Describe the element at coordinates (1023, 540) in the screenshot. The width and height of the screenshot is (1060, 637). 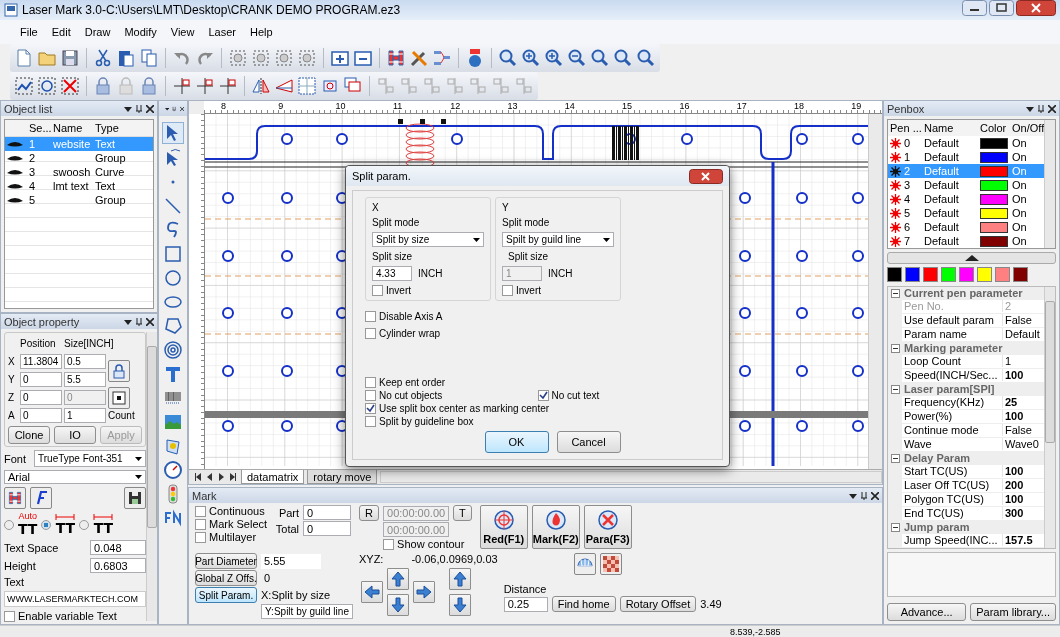
I see `property-value: 157.5` at that location.